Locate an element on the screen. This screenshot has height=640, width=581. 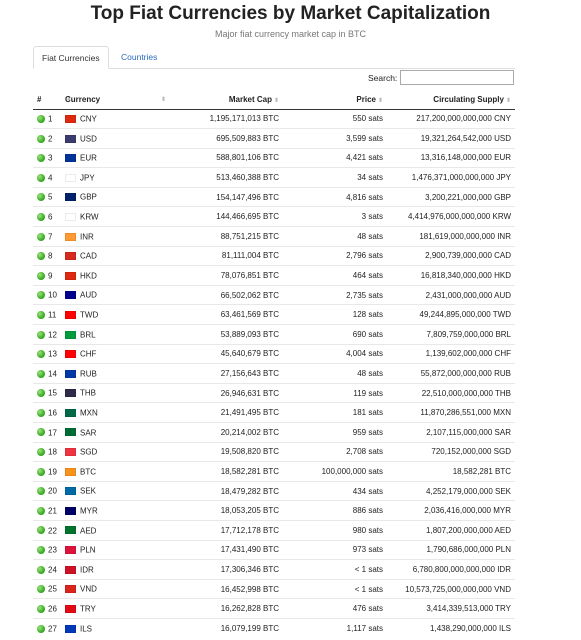
rank-cell: 24 is located at coordinates (47, 569).